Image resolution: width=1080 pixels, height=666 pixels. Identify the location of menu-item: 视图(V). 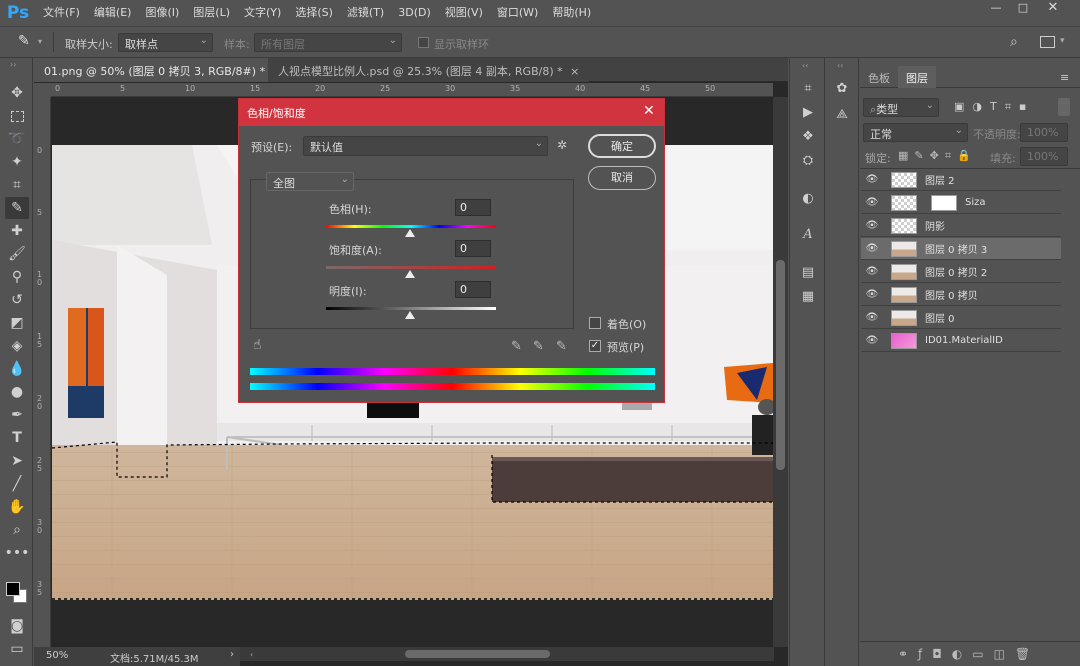
(464, 13).